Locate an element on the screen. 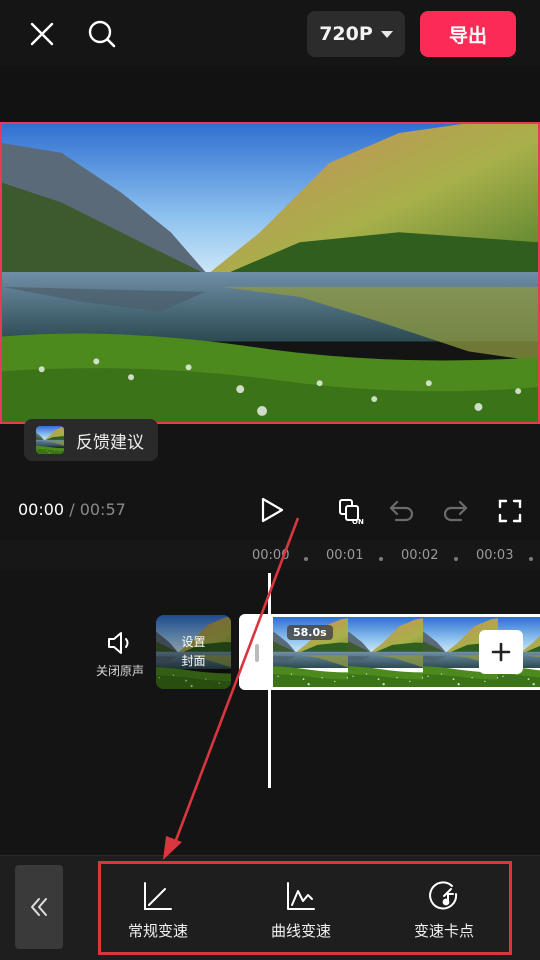 This screenshot has height=960, width=540. timeline-ruler: 00:00 00:01 00:02 00:03 is located at coordinates (270, 555).